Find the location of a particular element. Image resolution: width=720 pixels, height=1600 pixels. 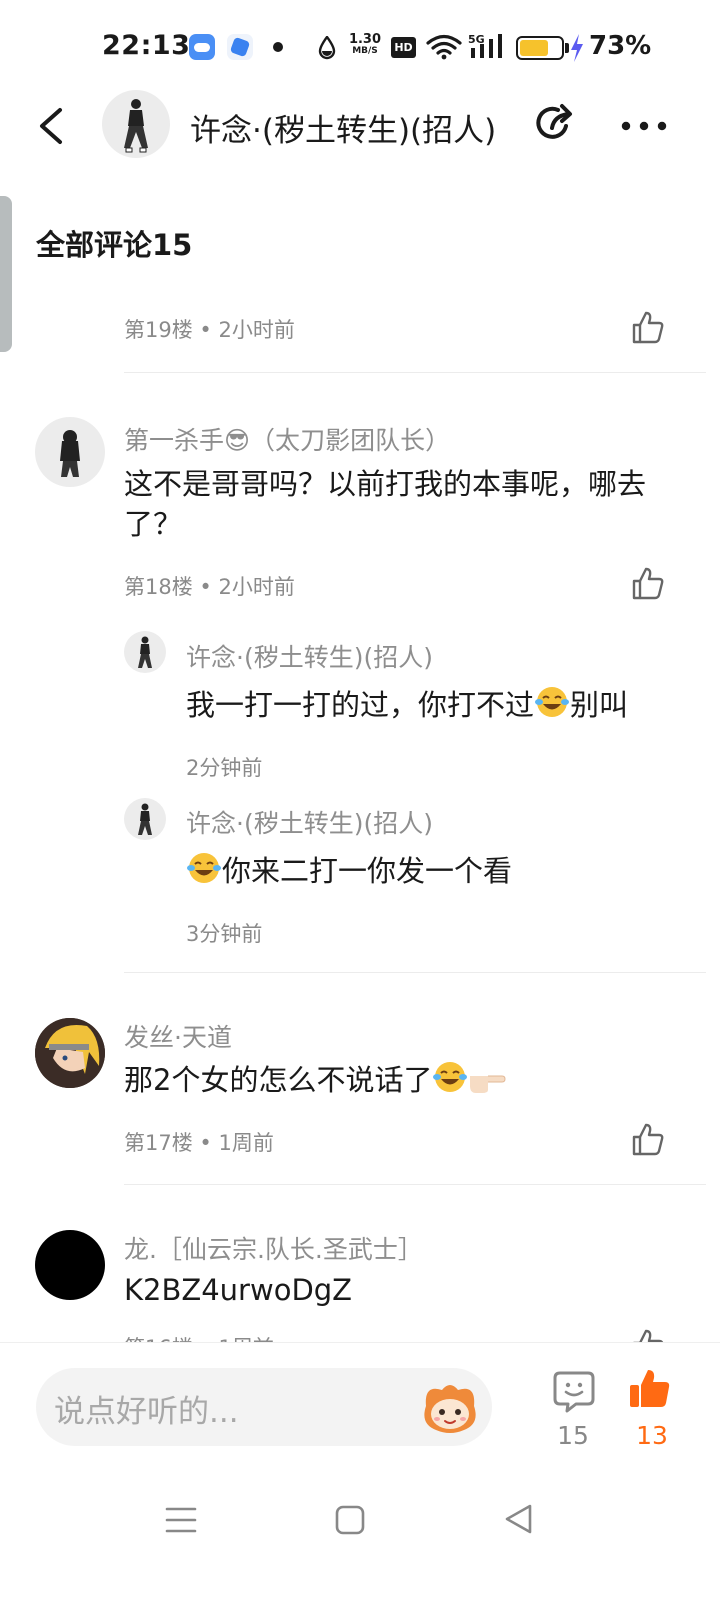

weather-app-icon is located at coordinates (202, 47).